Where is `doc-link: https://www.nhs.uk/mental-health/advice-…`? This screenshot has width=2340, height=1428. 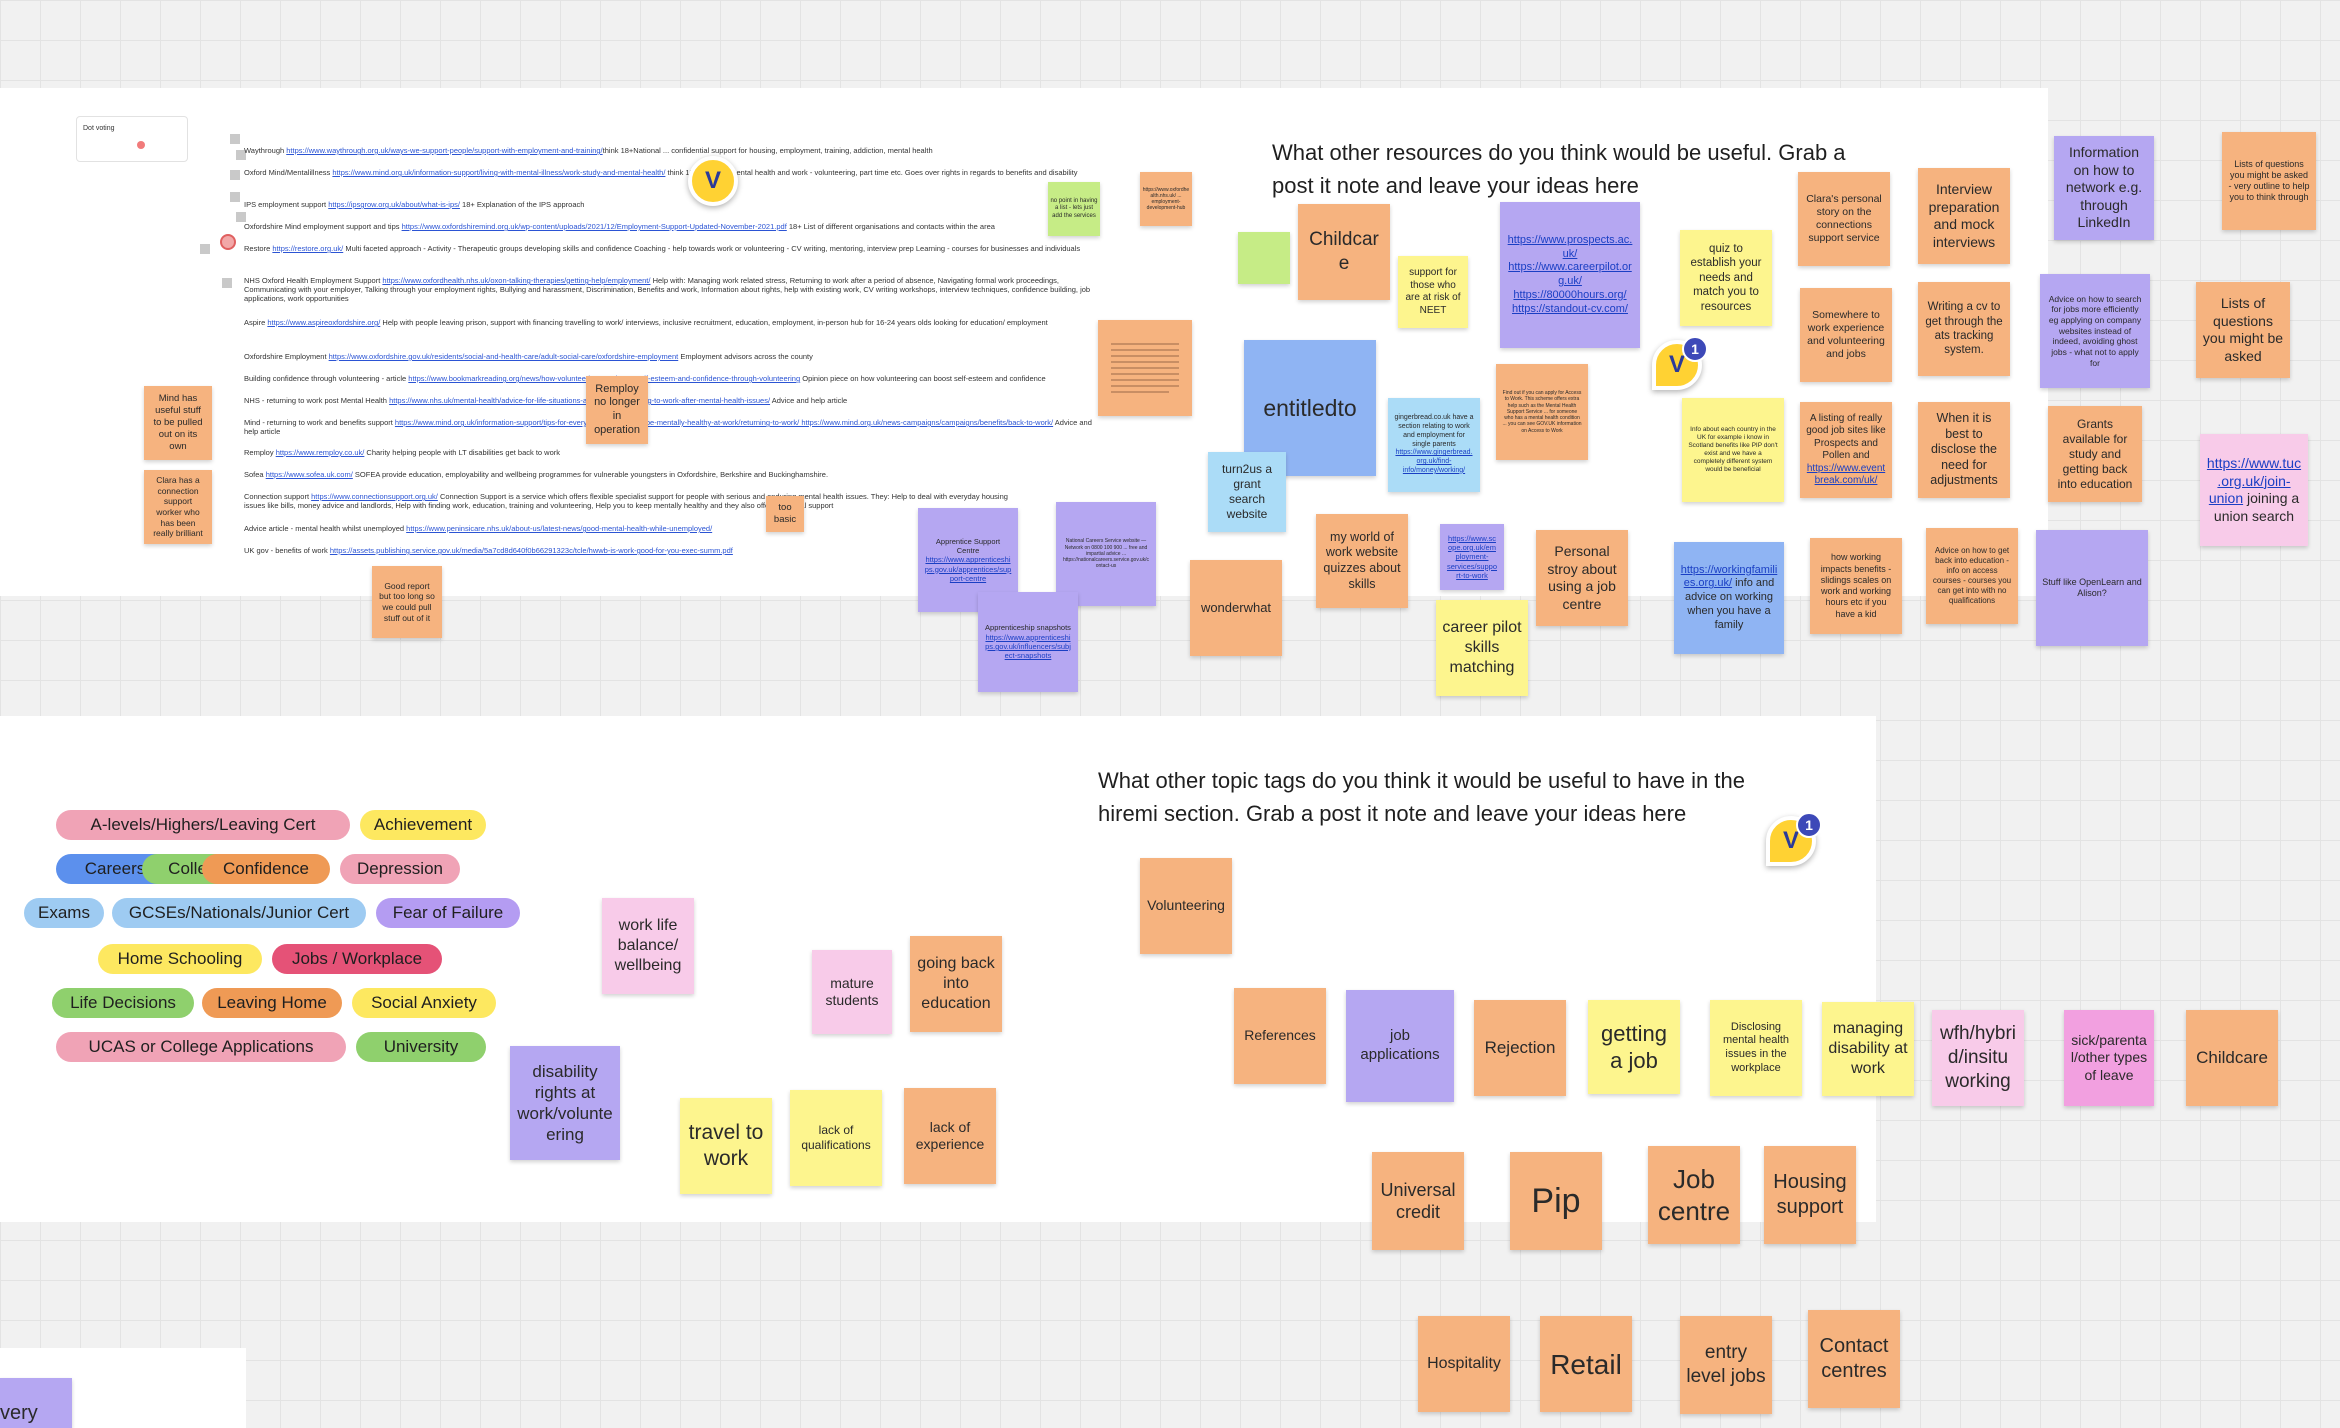 doc-link: https://www.nhs.uk/mental-health/advice-… is located at coordinates (579, 400).